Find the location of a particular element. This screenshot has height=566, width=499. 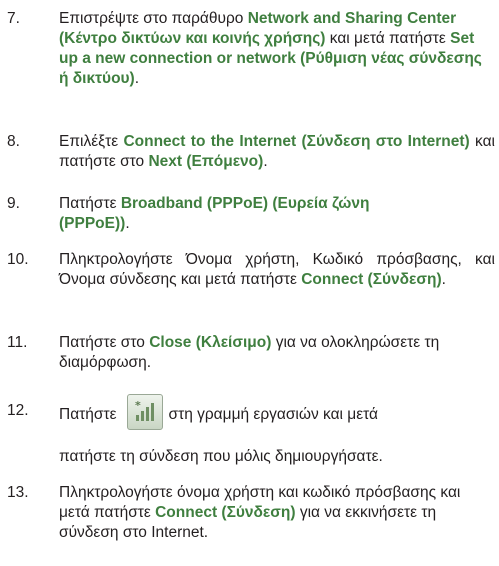

step-text-part: Επιλέξτε is located at coordinates (91, 141).